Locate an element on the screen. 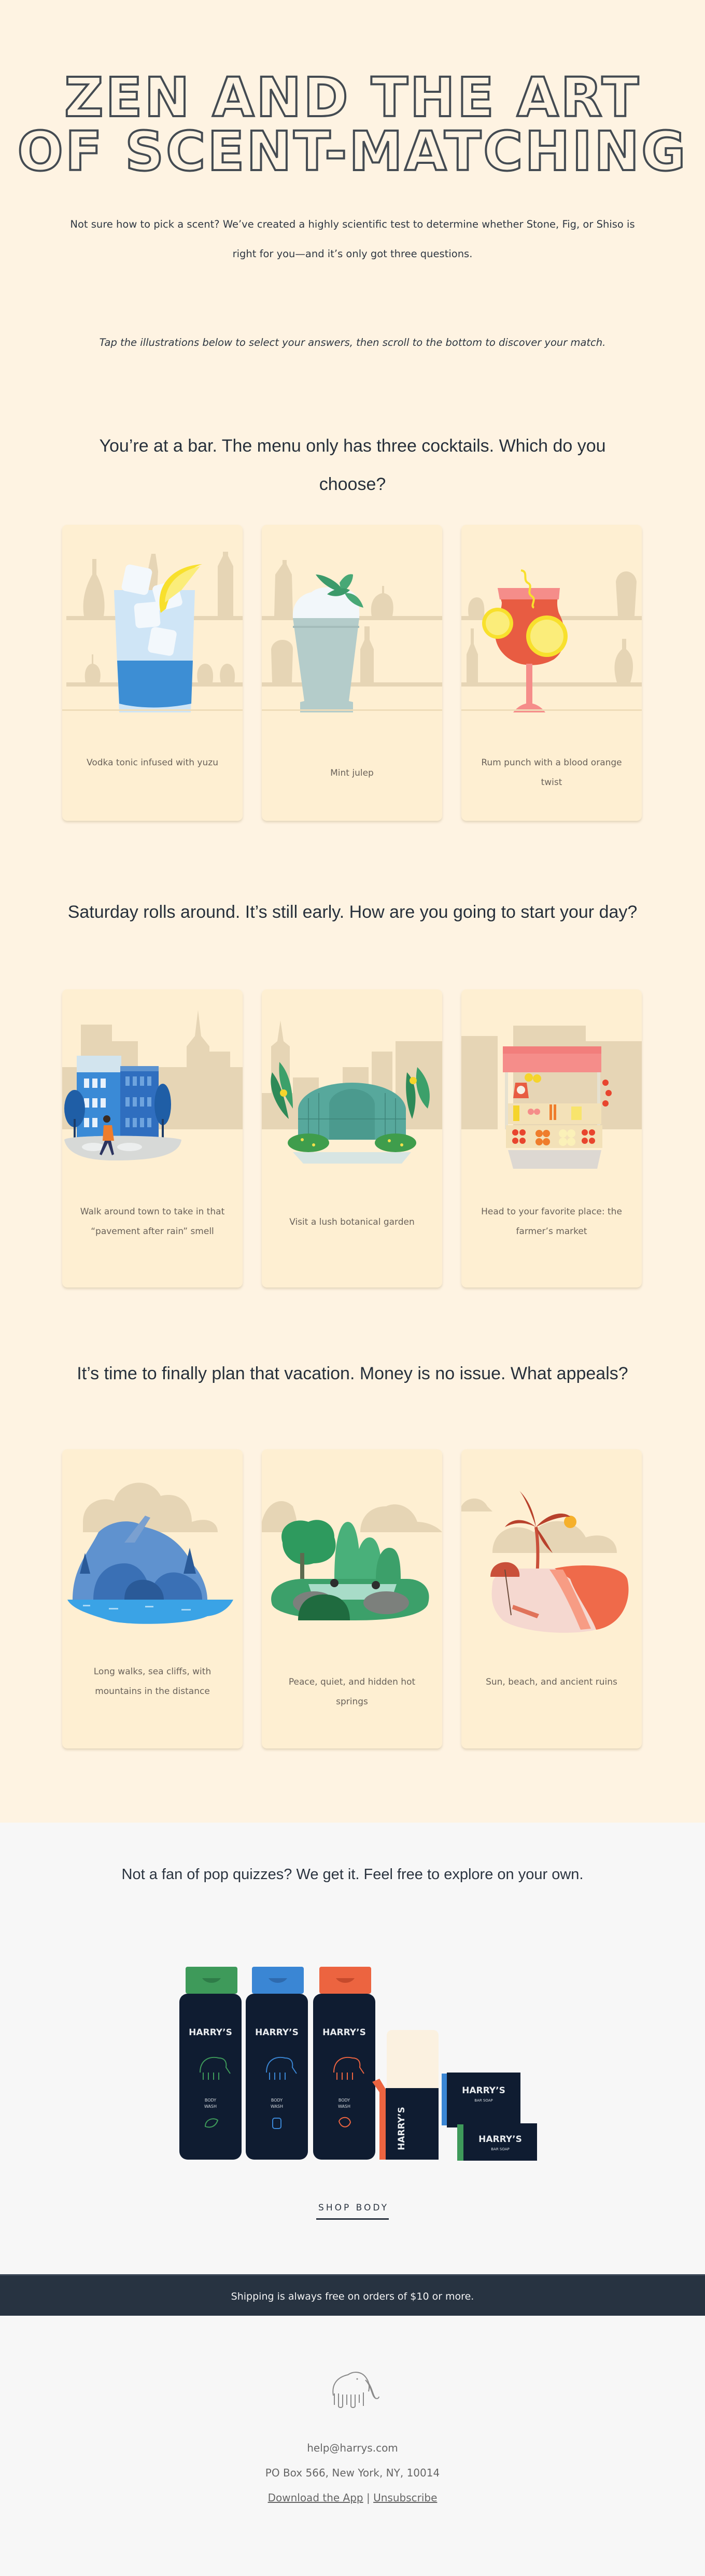  page-title-line2: OF SCENT-MATCHING is located at coordinates (352, 151).